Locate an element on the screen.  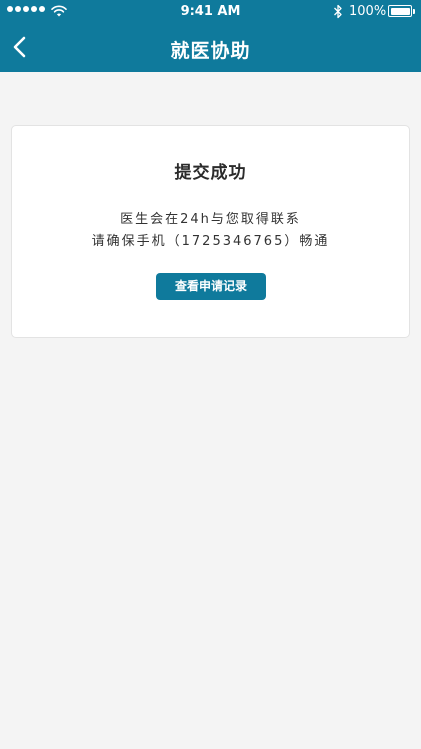
battery-icon is located at coordinates (400, 11).